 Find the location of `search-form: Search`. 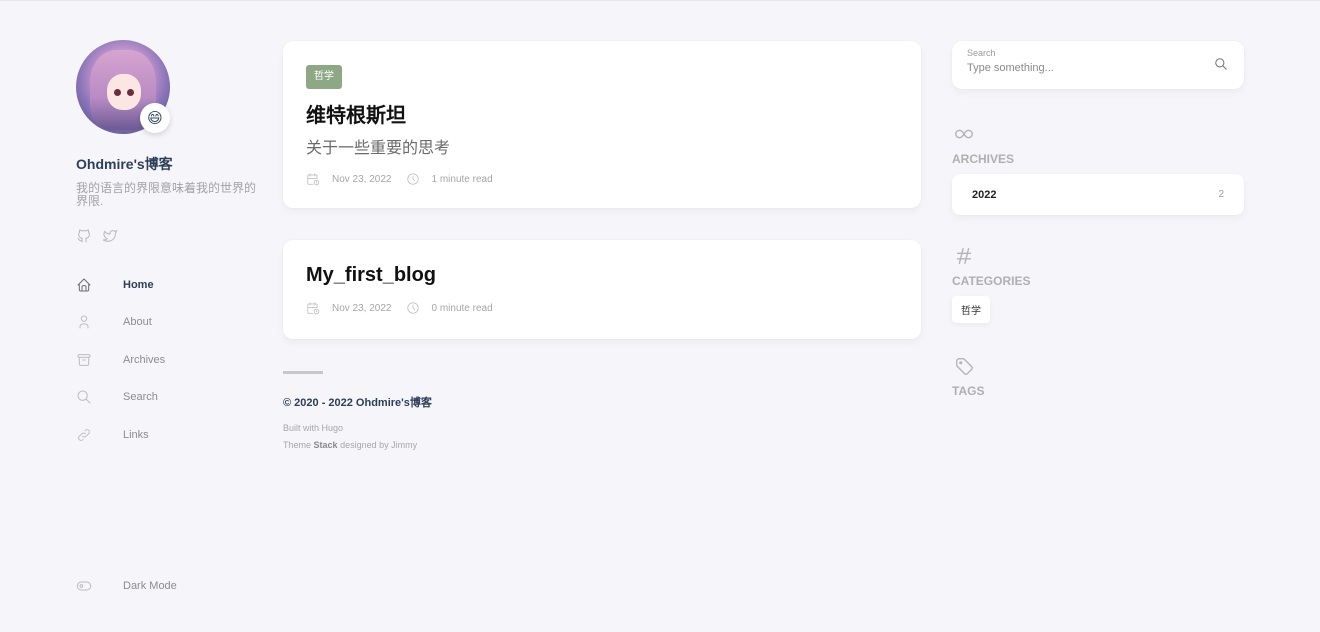

search-form: Search is located at coordinates (1098, 65).